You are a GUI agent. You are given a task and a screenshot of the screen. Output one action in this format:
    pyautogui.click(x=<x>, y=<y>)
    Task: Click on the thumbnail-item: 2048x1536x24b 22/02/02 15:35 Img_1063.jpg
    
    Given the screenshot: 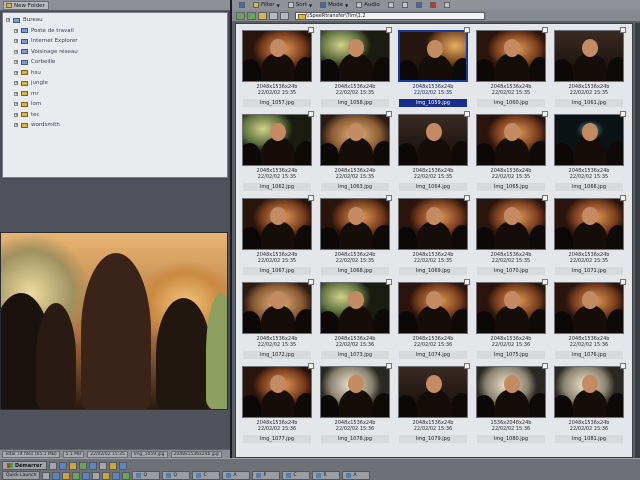 What is the action you would take?
    pyautogui.click(x=355, y=153)
    